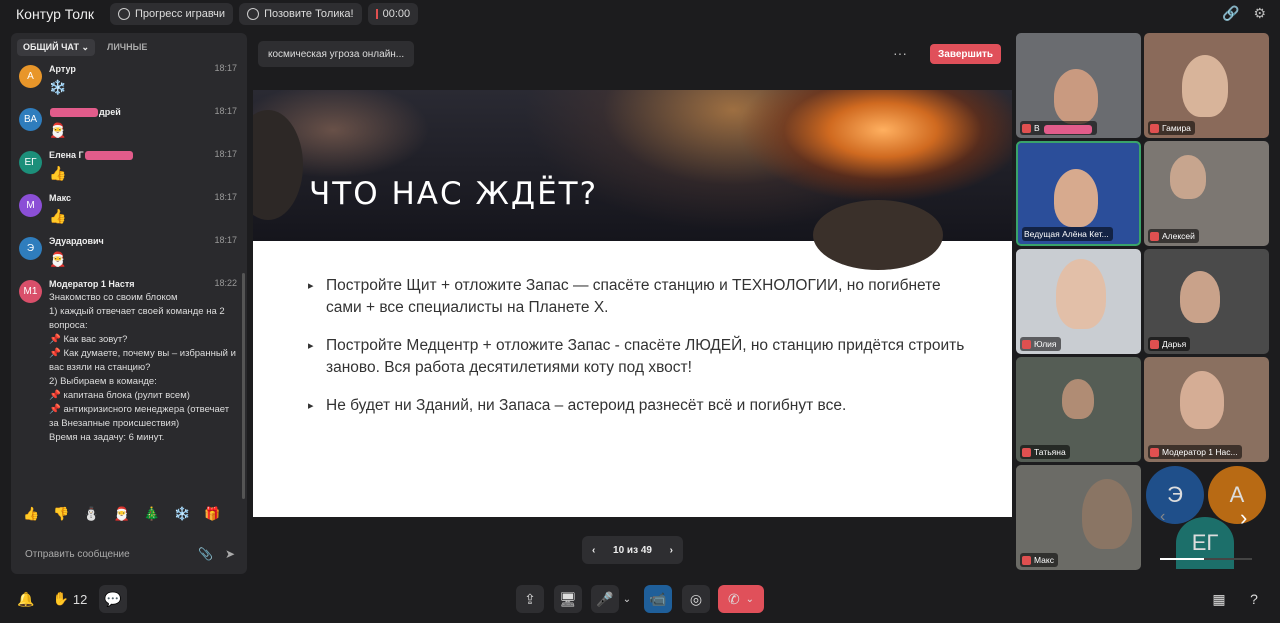 This screenshot has width=1280, height=623. I want to click on tab-general-chat: ОБЩИЙ ЧАТ ⌄, so click(56, 47).